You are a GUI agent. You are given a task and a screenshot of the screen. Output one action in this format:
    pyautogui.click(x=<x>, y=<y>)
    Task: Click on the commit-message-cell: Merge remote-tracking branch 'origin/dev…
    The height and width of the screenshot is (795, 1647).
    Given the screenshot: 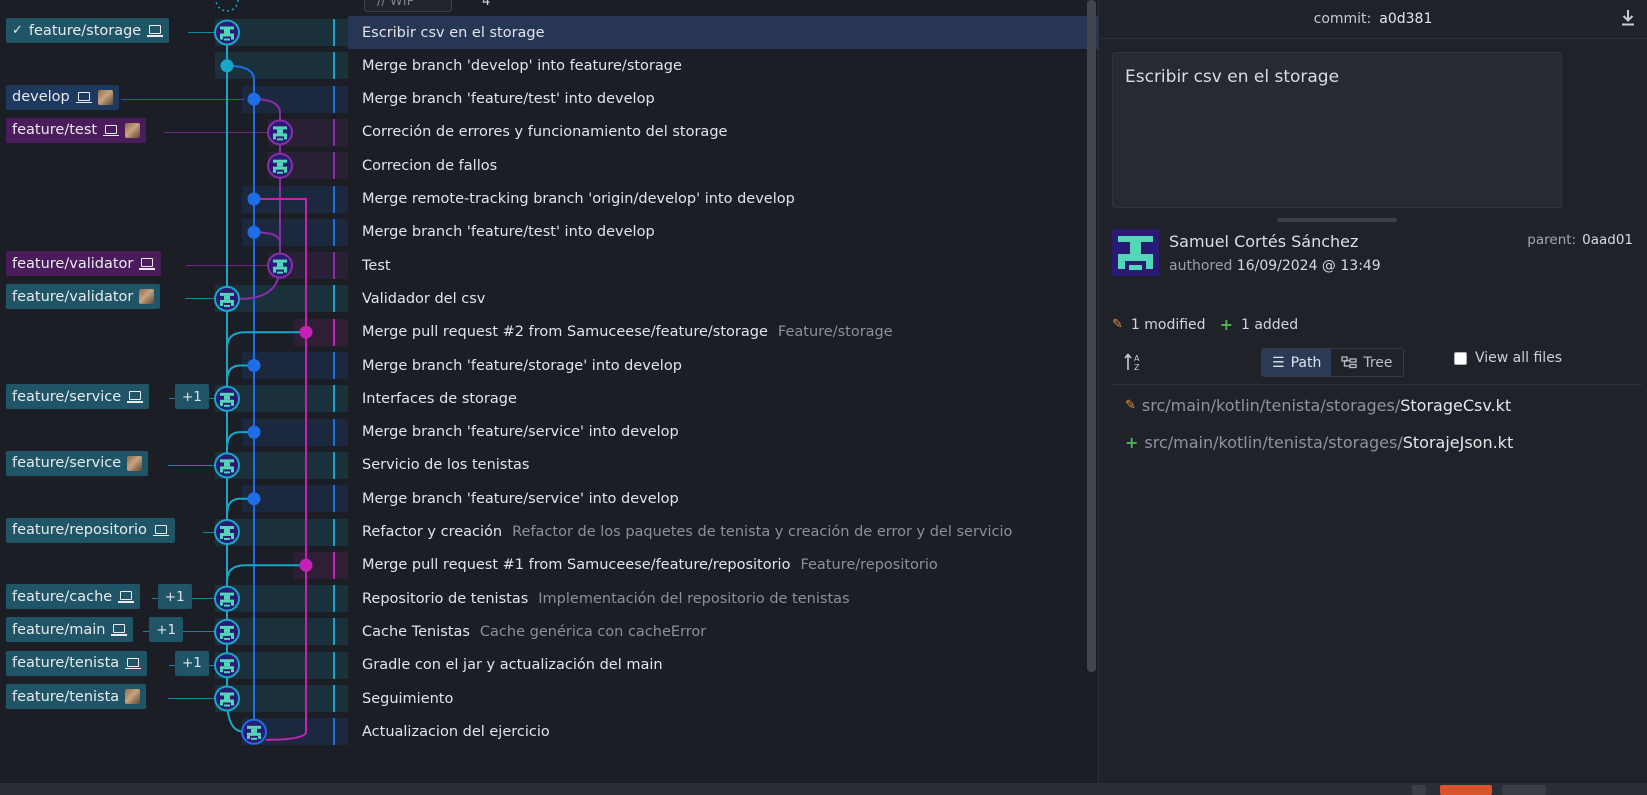 What is the action you would take?
    pyautogui.click(x=741, y=199)
    